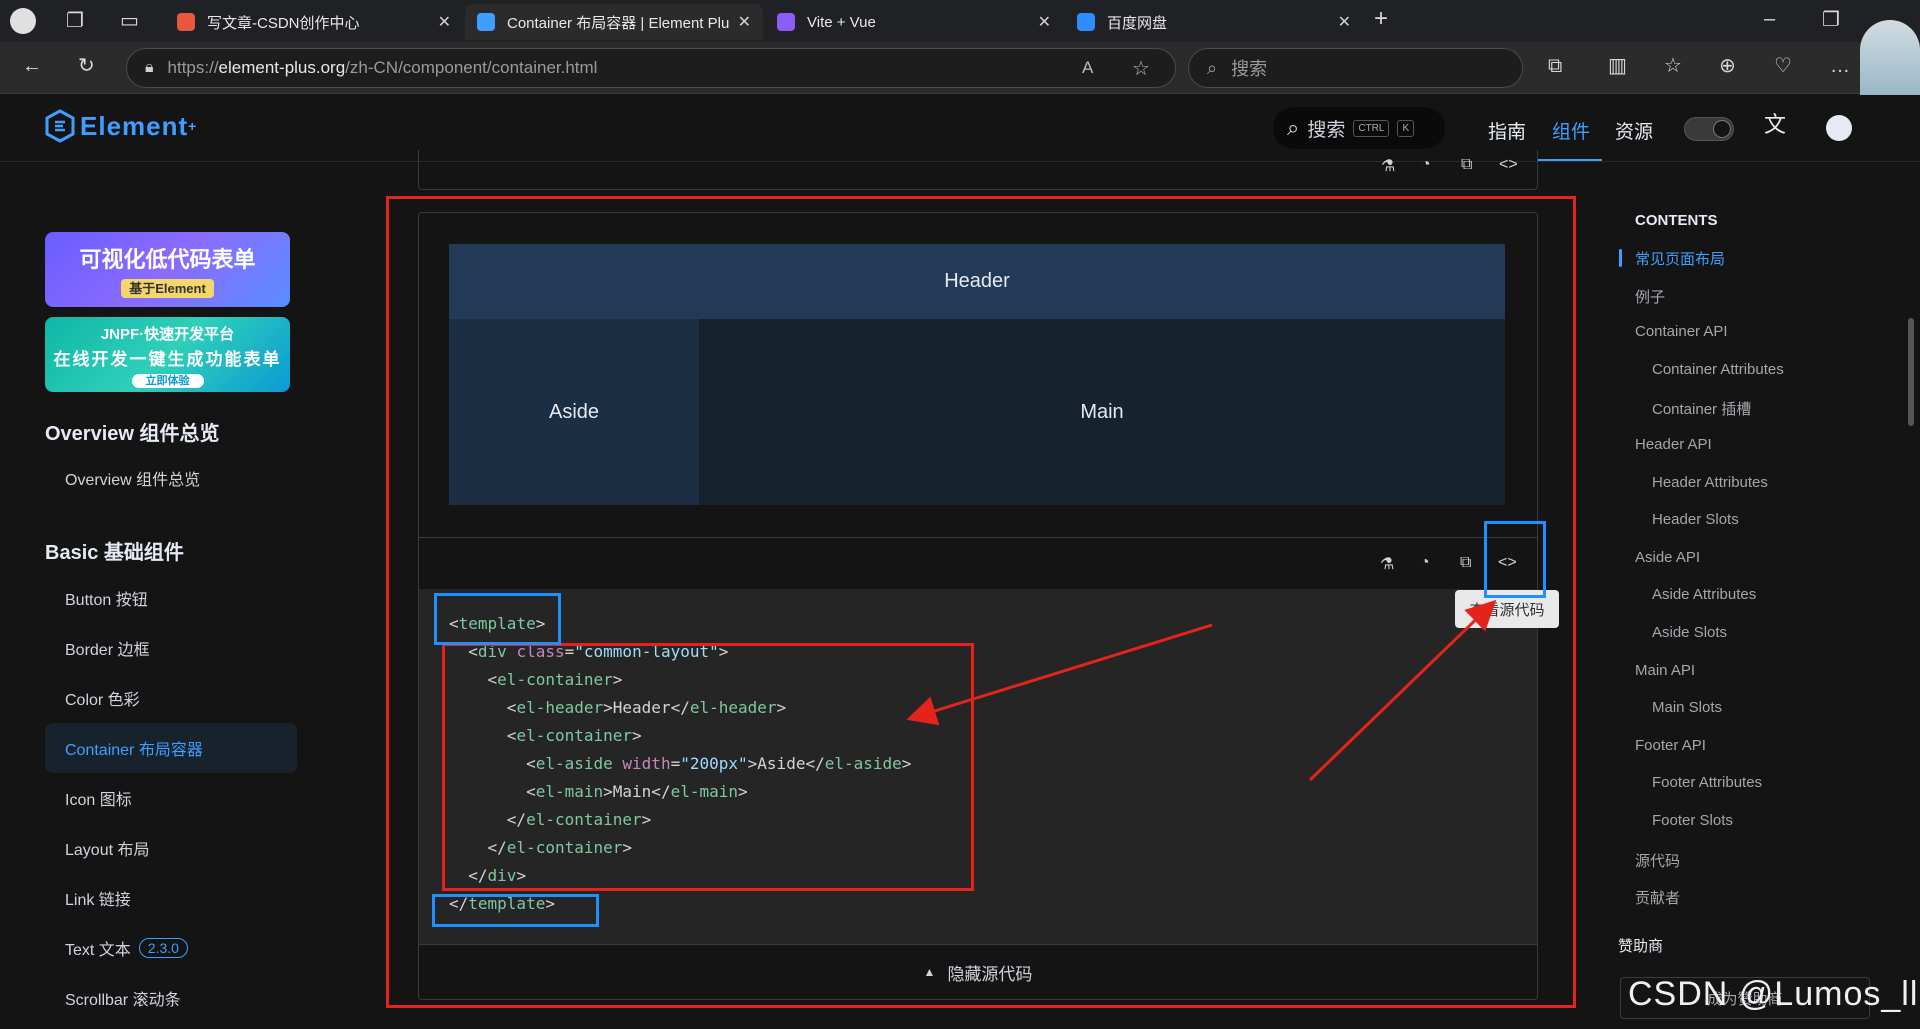  What do you see at coordinates (1680, 258) in the screenshot?
I see `toc-item: 常见页面布局` at bounding box center [1680, 258].